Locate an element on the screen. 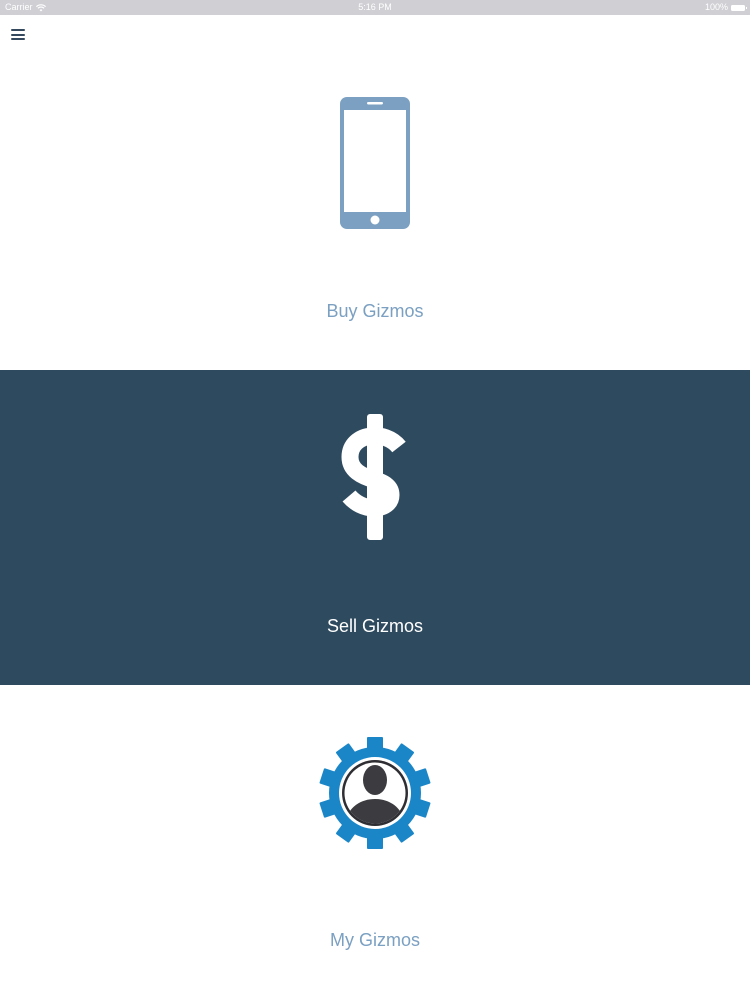 This screenshot has width=750, height=1000. hamburger-menu-icon is located at coordinates (18, 35).